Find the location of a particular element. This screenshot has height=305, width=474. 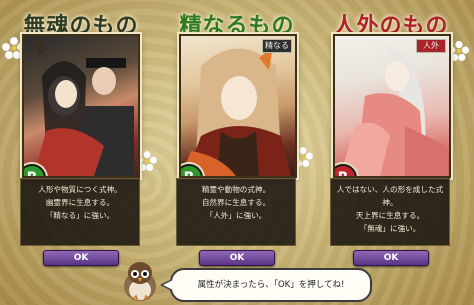

instruction-bubble: 属性が決まったら、「OK」を押してね! is located at coordinates (266, 285).